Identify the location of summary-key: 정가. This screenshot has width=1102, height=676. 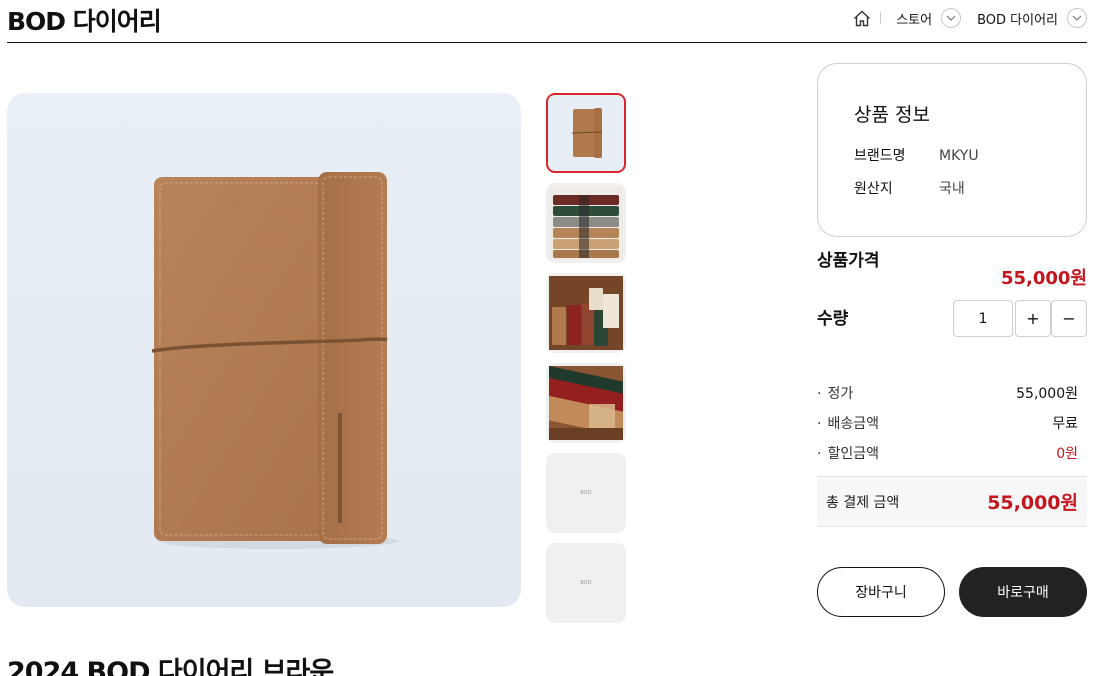
(835, 393).